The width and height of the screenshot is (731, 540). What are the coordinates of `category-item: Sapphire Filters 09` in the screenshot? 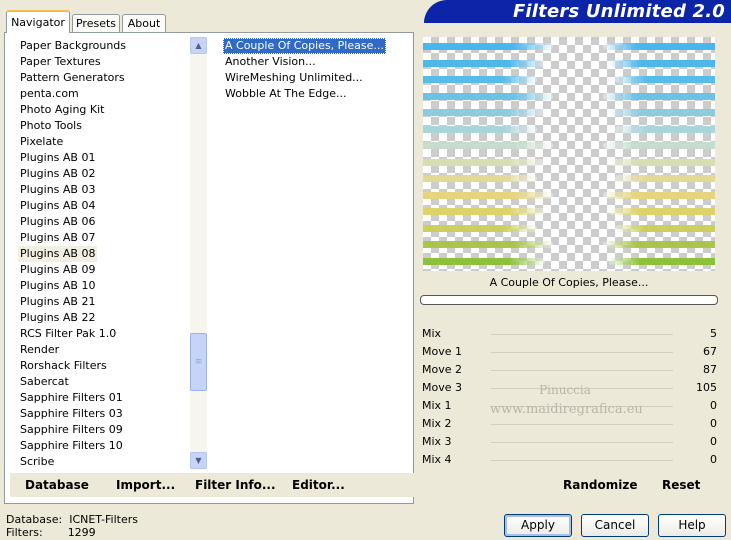 It's located at (71, 430).